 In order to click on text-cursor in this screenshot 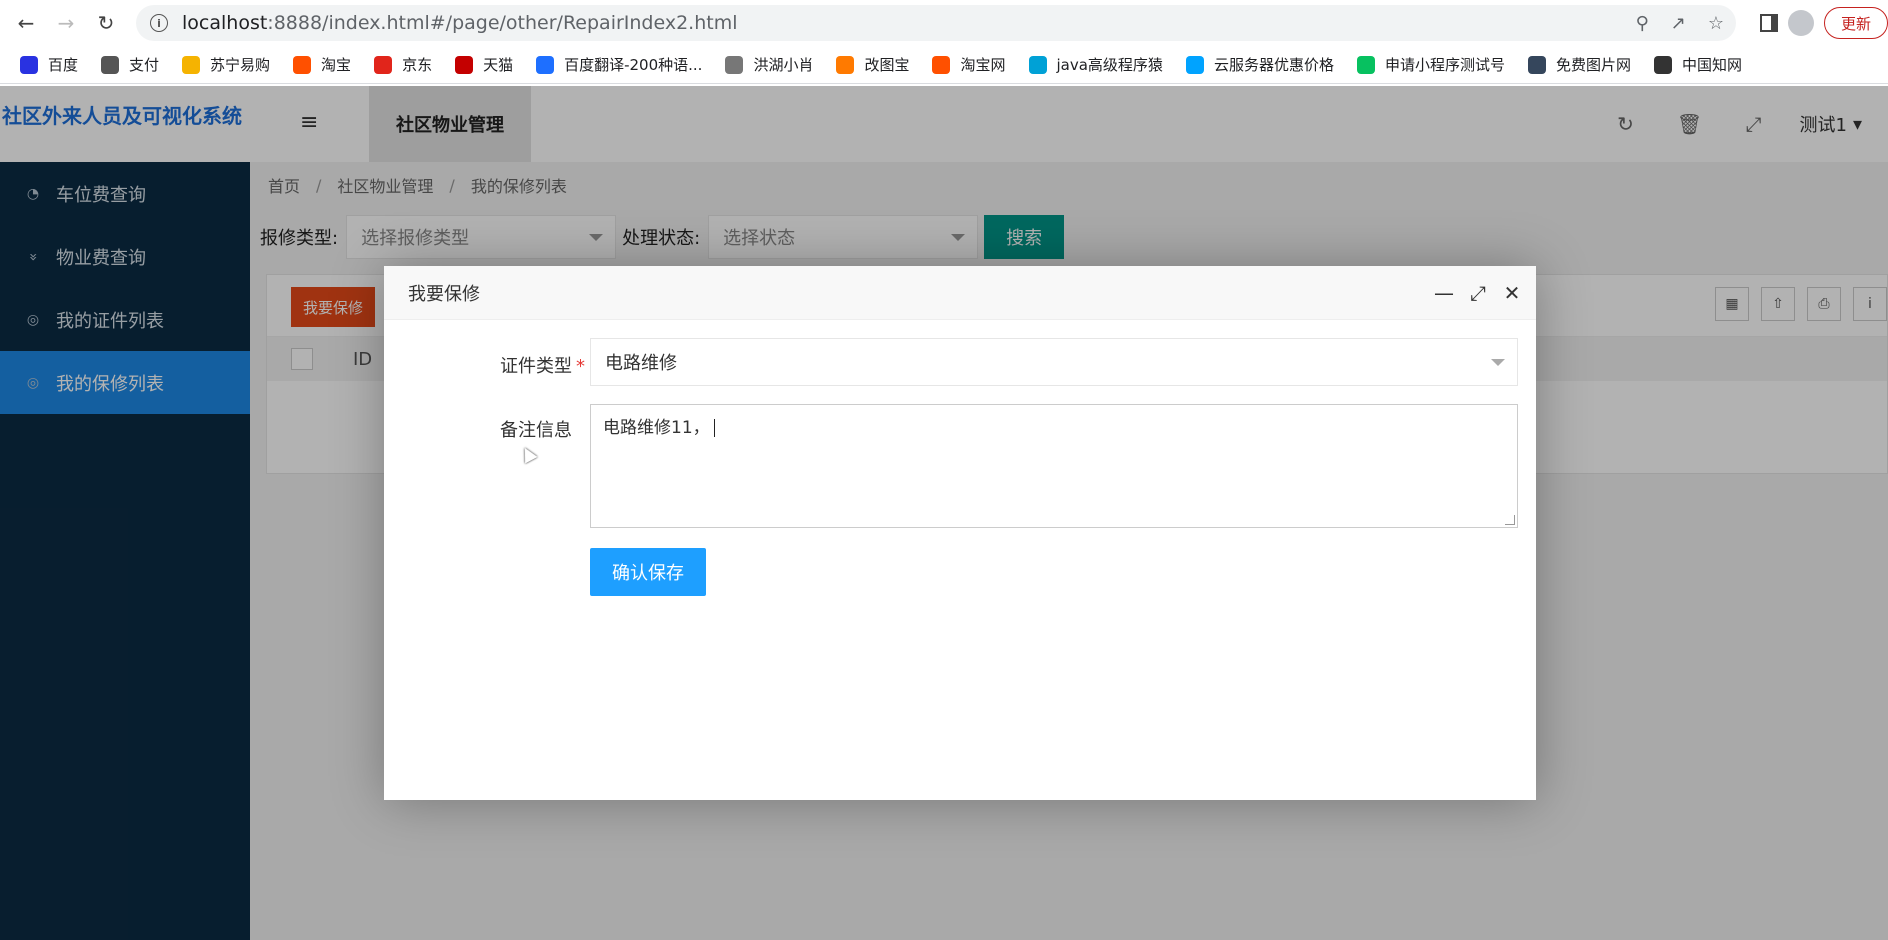, I will do `click(714, 428)`.